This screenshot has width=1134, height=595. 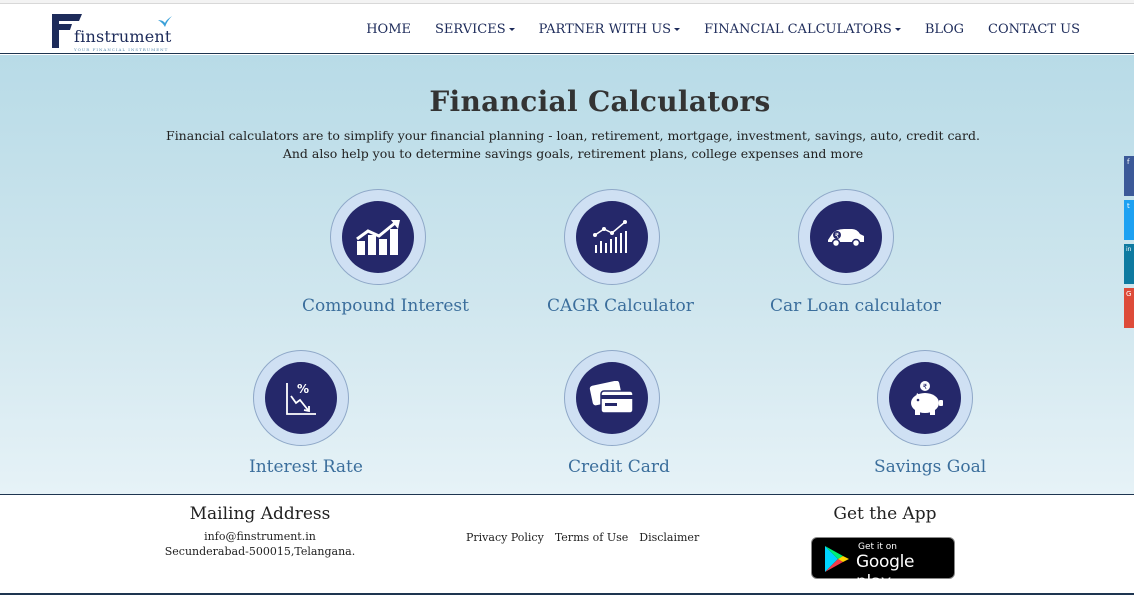 I want to click on footer-links: Privacy Policy Terms of Use Disclaimer, so click(x=588, y=537).